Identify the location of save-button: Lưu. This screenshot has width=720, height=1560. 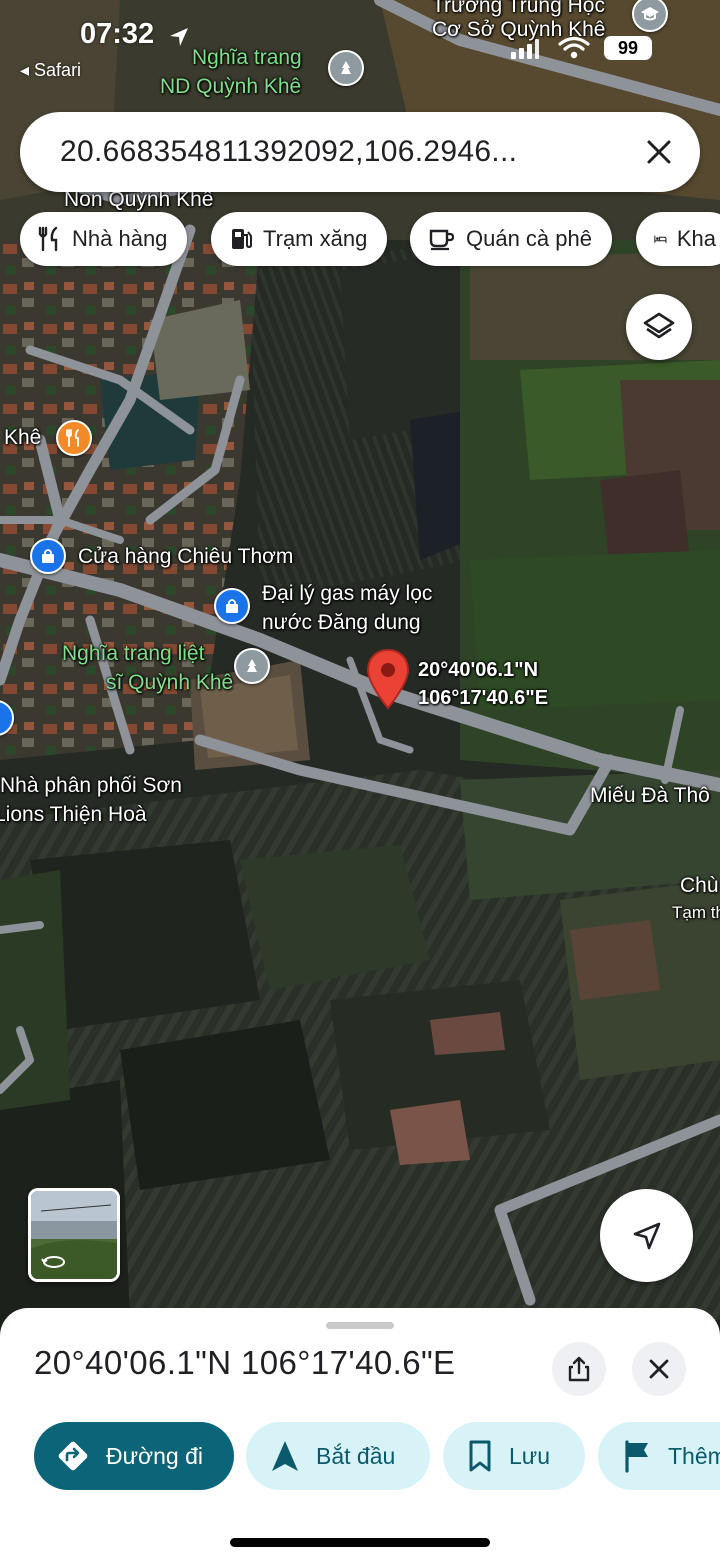
(514, 1456).